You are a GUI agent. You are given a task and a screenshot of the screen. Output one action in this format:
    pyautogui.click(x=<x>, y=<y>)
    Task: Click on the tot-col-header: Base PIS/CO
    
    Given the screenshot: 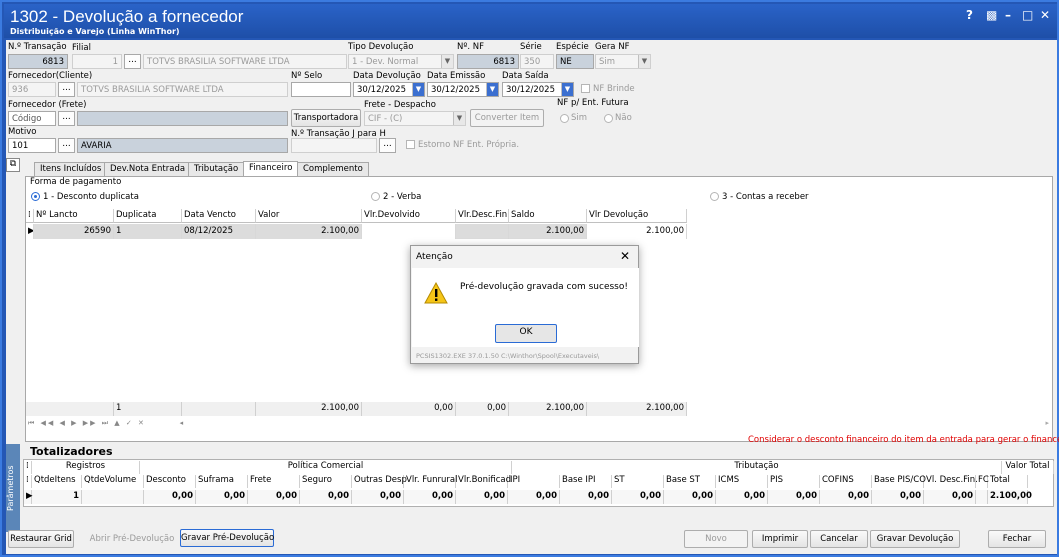 What is the action you would take?
    pyautogui.click(x=899, y=481)
    